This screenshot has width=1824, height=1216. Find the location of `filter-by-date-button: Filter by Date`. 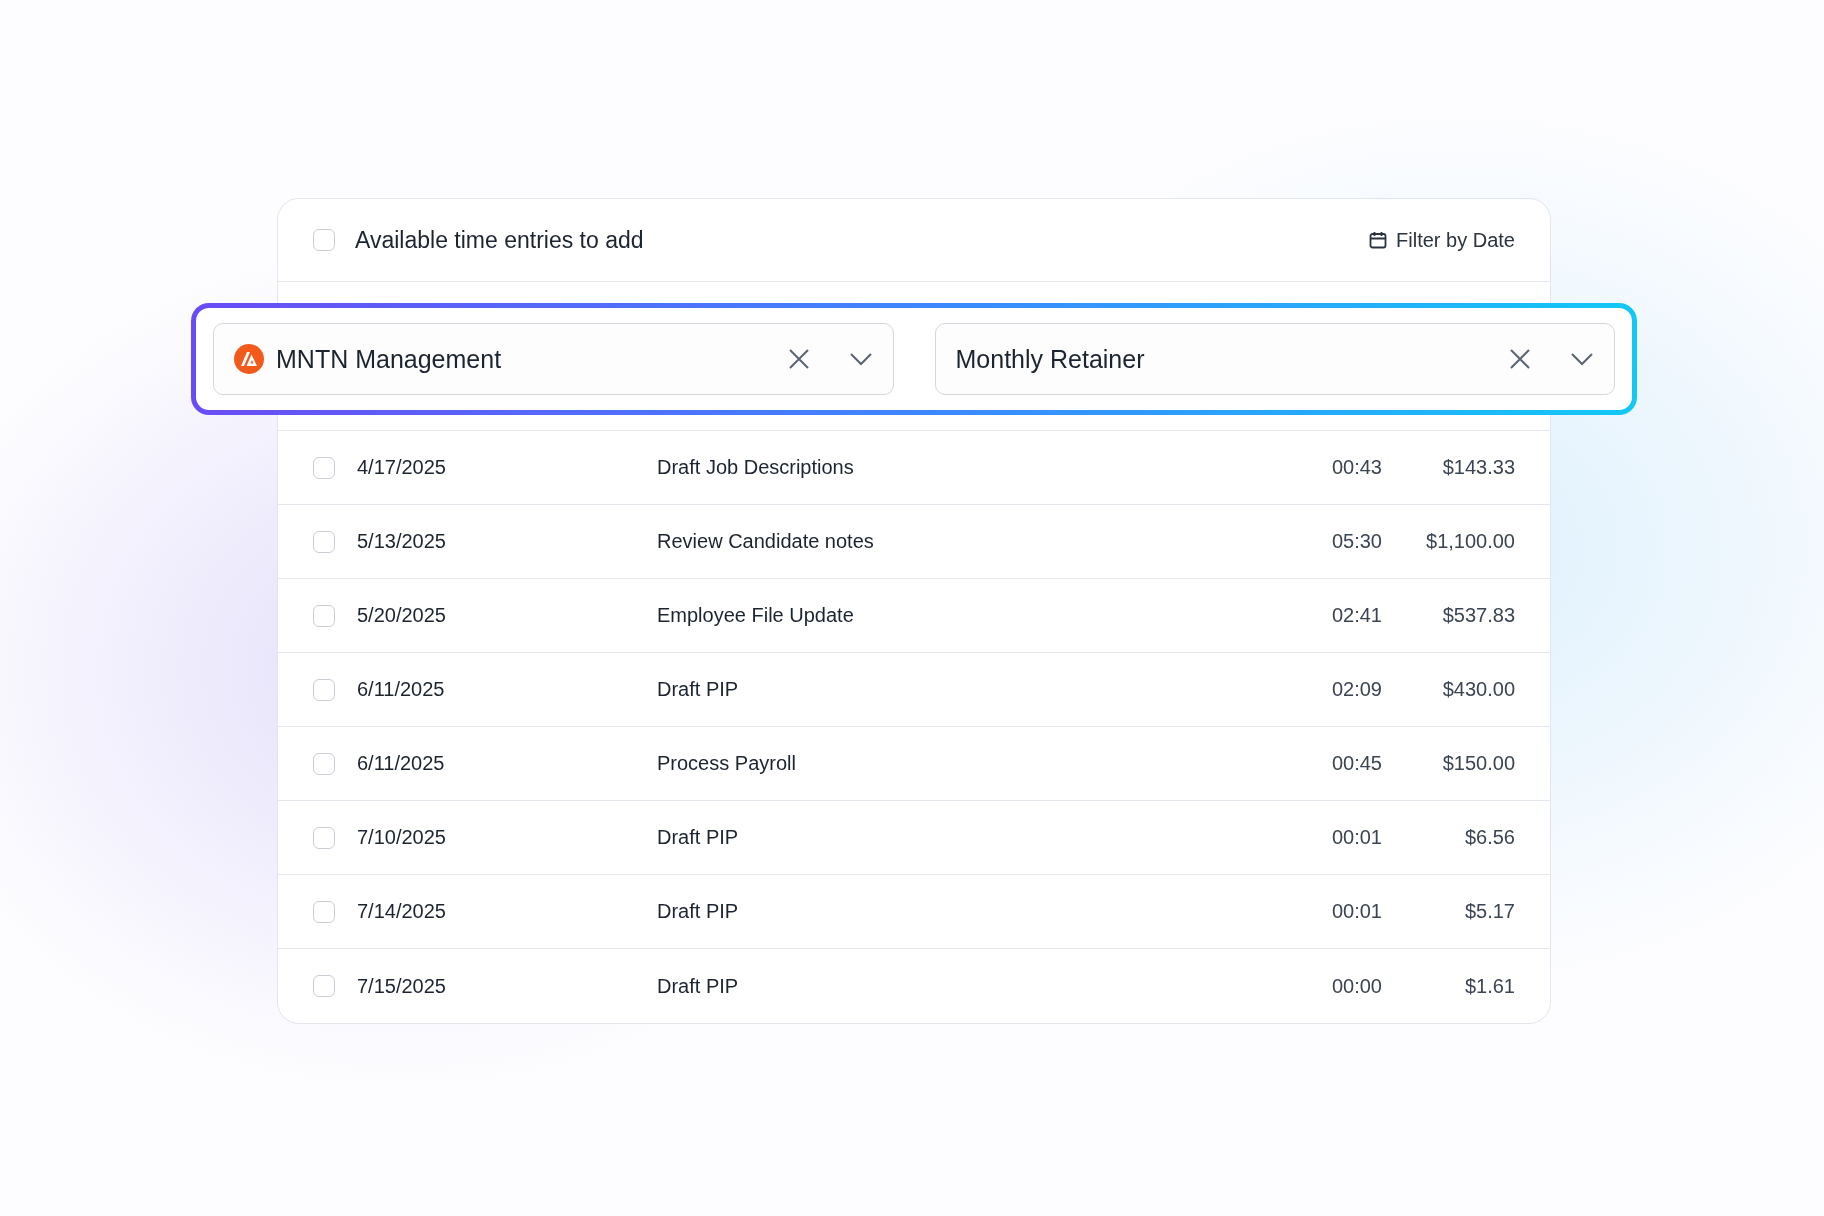

filter-by-date-button: Filter by Date is located at coordinates (1441, 240).